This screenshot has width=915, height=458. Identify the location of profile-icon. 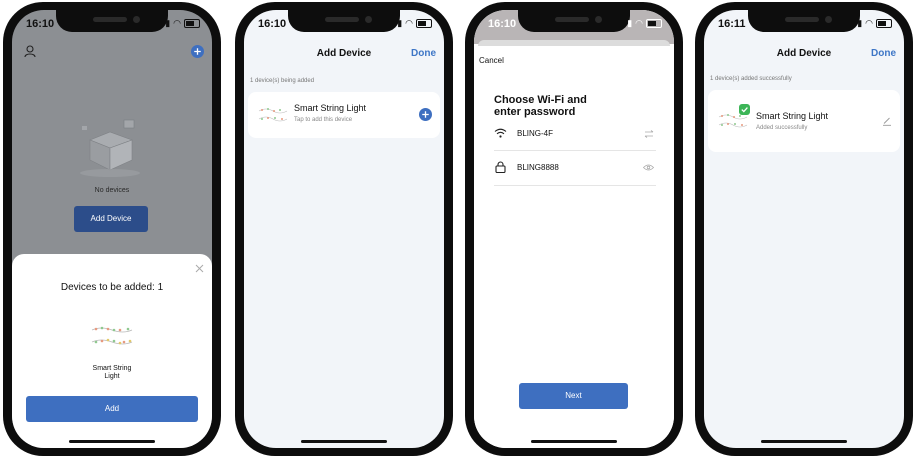
(30, 51).